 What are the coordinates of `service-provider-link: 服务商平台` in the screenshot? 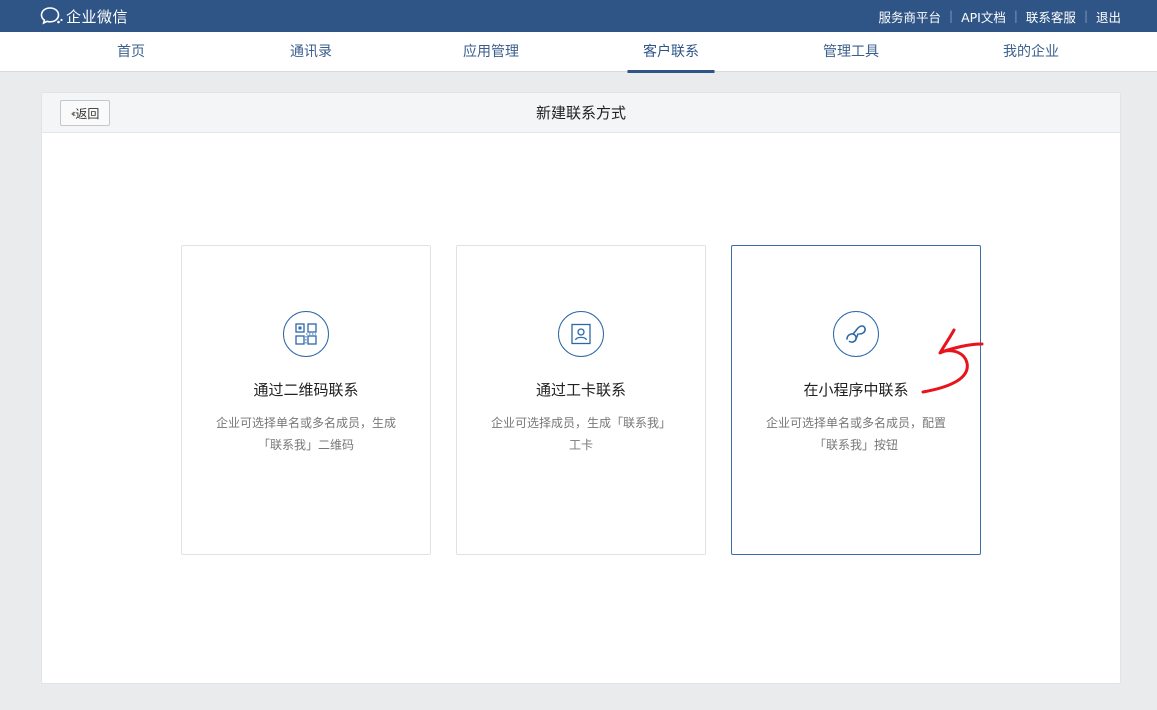 It's located at (910, 16).